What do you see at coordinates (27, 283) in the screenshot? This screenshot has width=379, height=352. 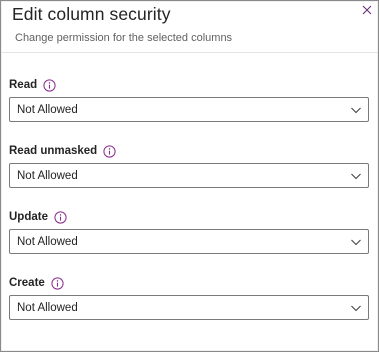 I see `field-label-text: Create` at bounding box center [27, 283].